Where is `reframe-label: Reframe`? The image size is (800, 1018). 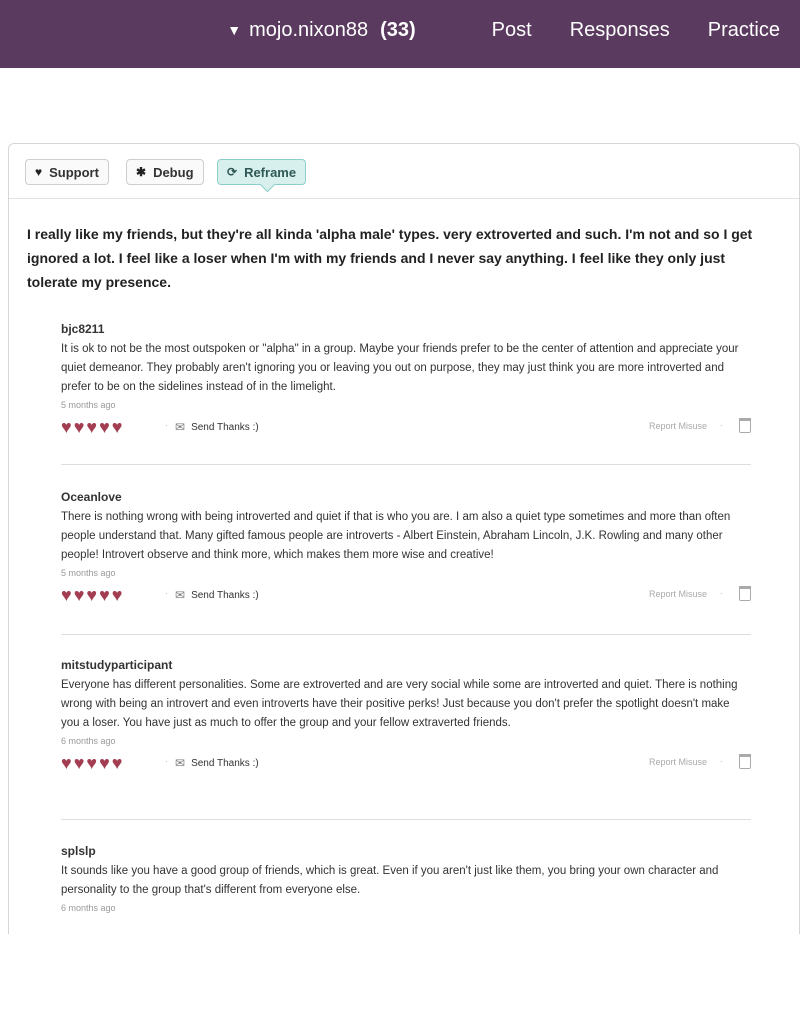
reframe-label: Reframe is located at coordinates (270, 172).